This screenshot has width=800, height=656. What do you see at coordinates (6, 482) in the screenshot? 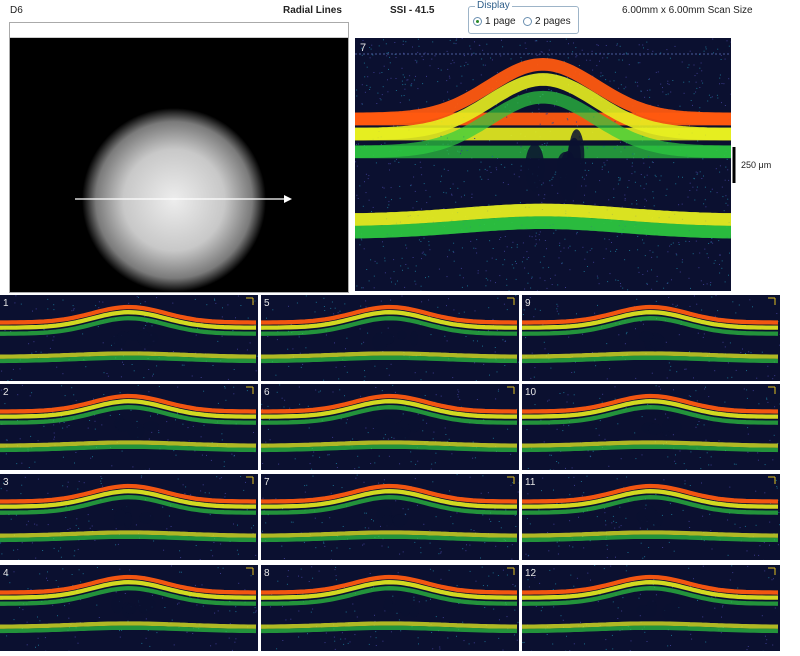
I see `thumbnail-number: 3` at bounding box center [6, 482].